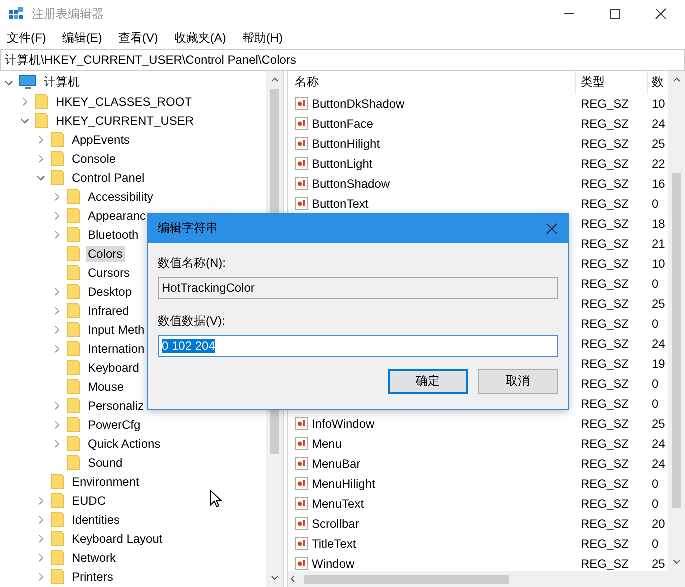  What do you see at coordinates (342, 60) in the screenshot?
I see `address-bar: 计算机\HKEY_CURRENT_USER\Control Panel\Colors` at bounding box center [342, 60].